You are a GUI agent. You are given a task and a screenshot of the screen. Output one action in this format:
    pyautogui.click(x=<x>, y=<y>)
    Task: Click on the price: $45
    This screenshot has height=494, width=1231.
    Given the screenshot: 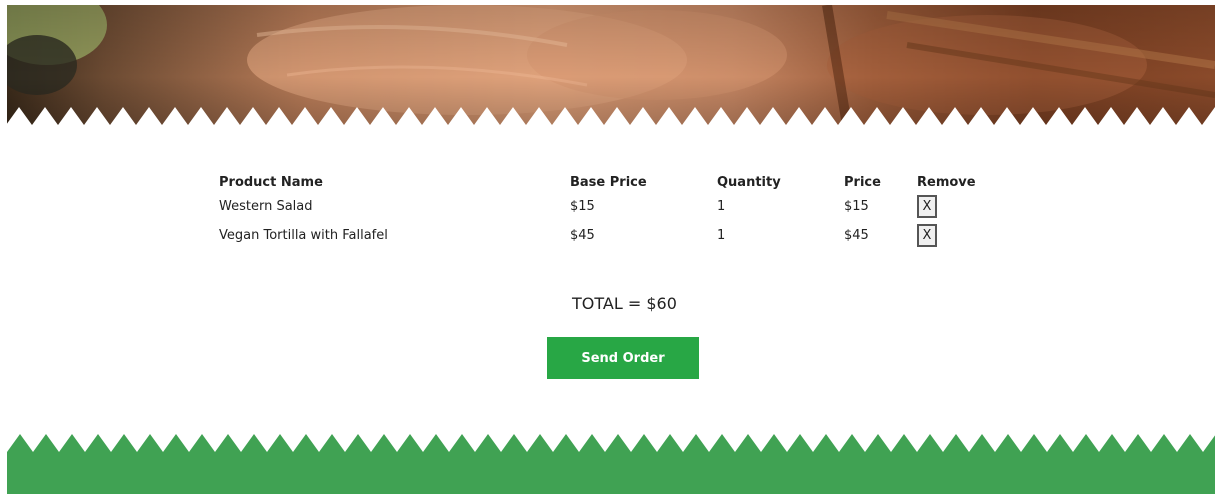 What is the action you would take?
    pyautogui.click(x=856, y=235)
    